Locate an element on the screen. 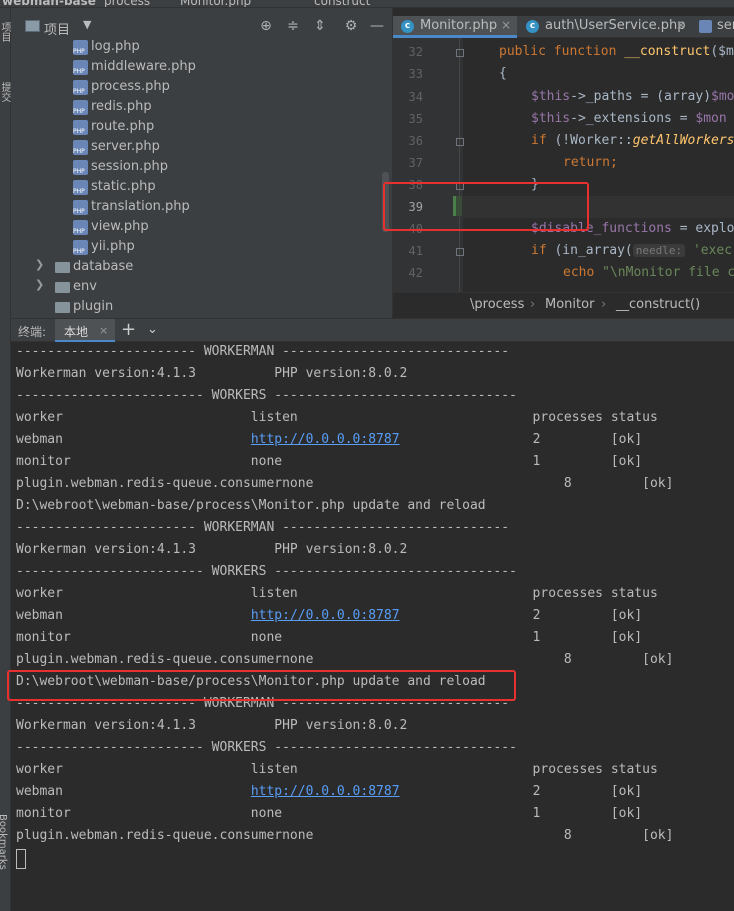 The height and width of the screenshot is (911, 734). tab-monitor-php: c Monitor.php × is located at coordinates (455, 27).